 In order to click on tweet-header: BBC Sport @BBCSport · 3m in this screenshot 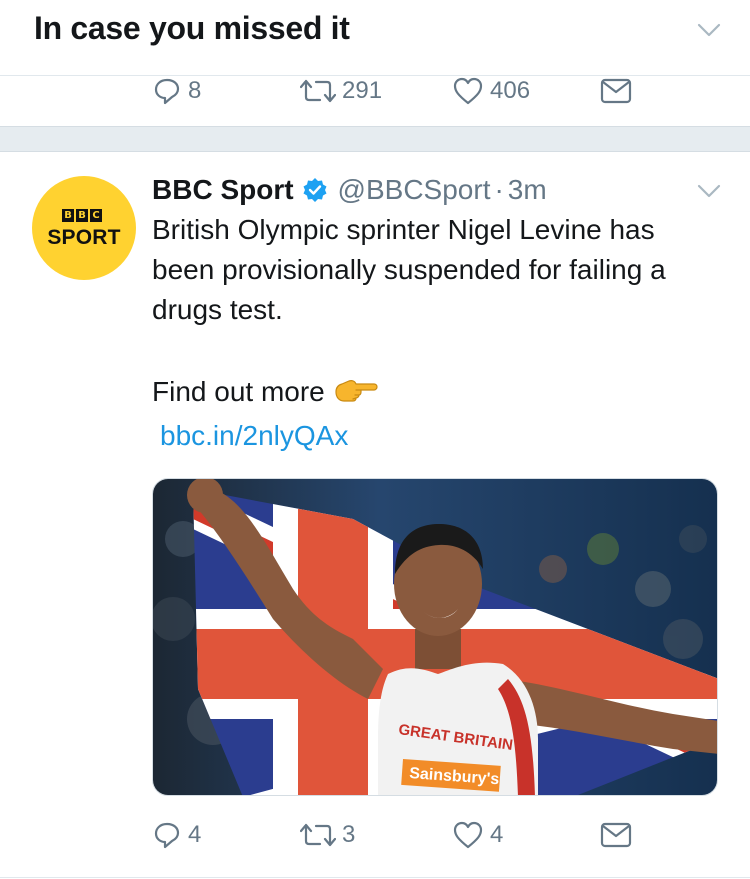, I will do `click(349, 190)`.